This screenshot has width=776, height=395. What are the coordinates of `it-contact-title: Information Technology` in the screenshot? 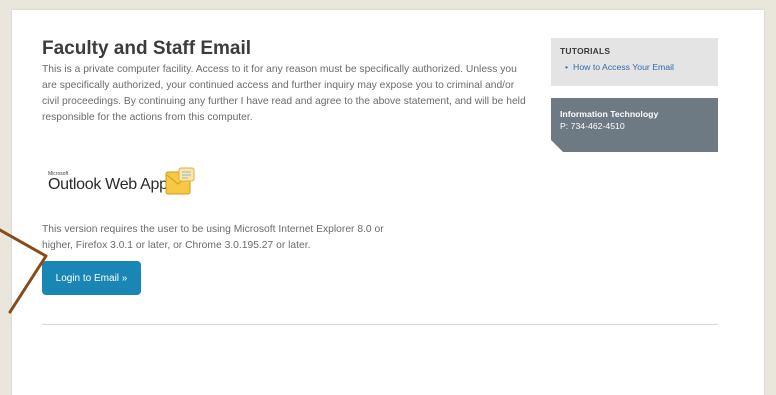 It's located at (609, 114).